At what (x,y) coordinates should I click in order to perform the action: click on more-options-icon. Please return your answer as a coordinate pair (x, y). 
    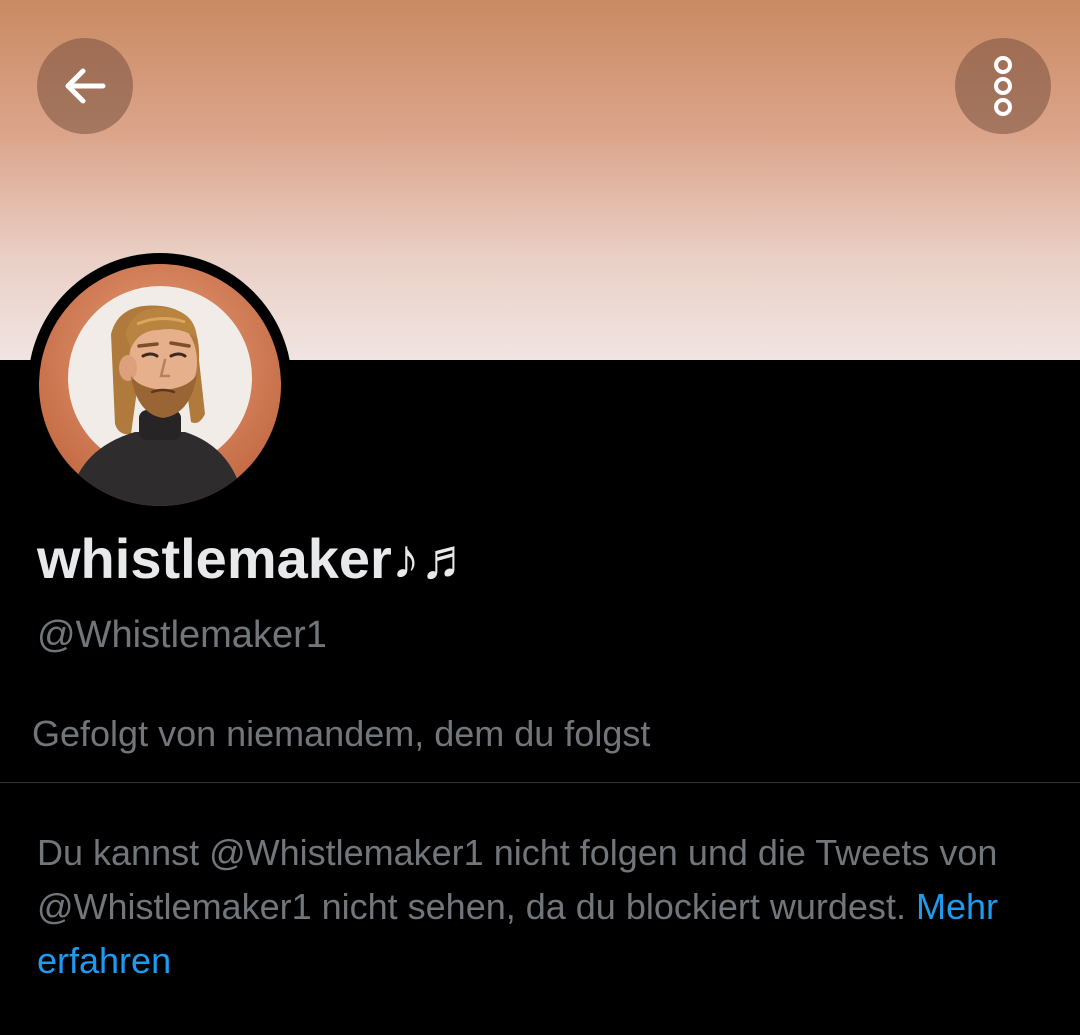
    Looking at the image, I should click on (1003, 86).